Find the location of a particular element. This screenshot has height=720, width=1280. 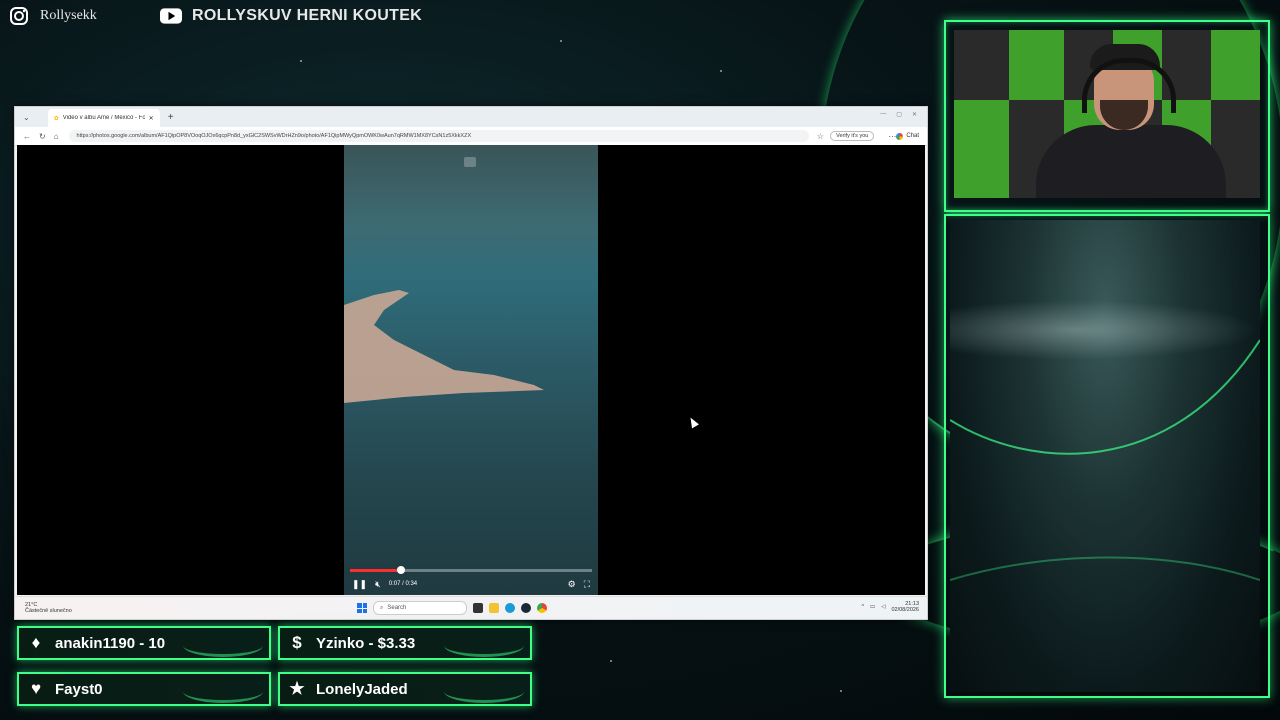

browser-tab-active: ✿ Video v albu Ame / Mexico - Foto ✕ is located at coordinates (103, 118).